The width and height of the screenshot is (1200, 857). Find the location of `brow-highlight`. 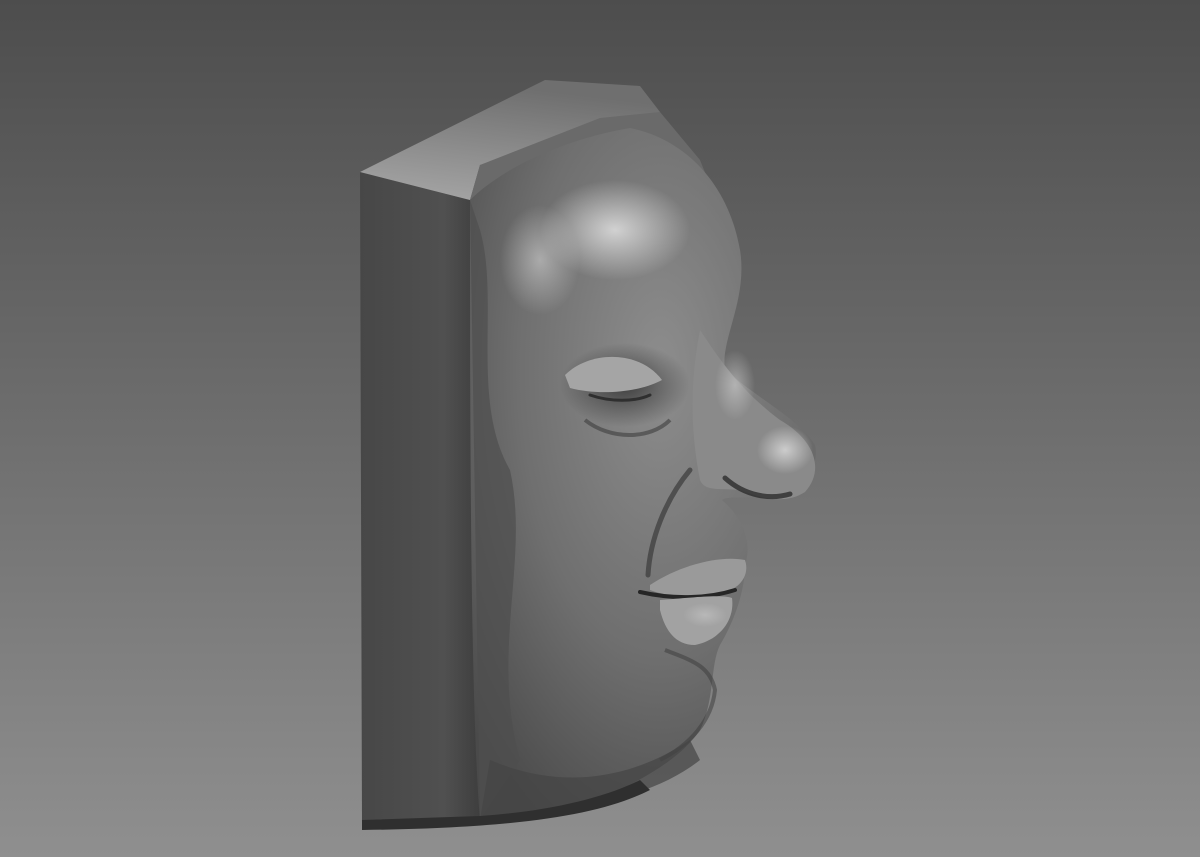

brow-highlight is located at coordinates (540, 260).